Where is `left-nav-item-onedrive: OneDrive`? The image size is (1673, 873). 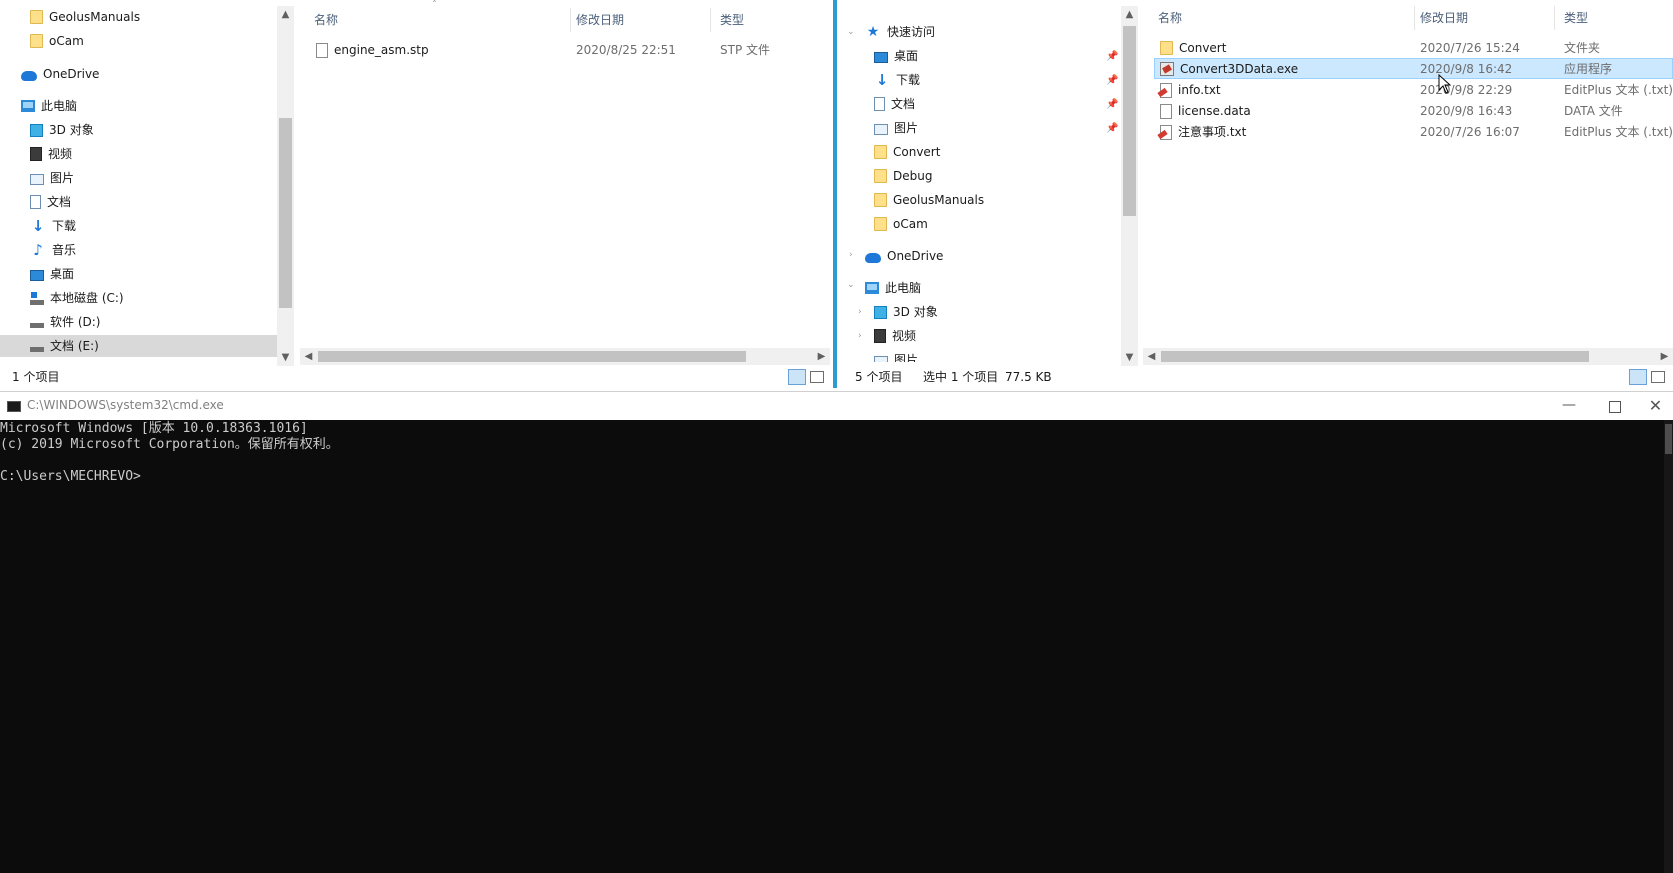 left-nav-item-onedrive: OneDrive is located at coordinates (148, 74).